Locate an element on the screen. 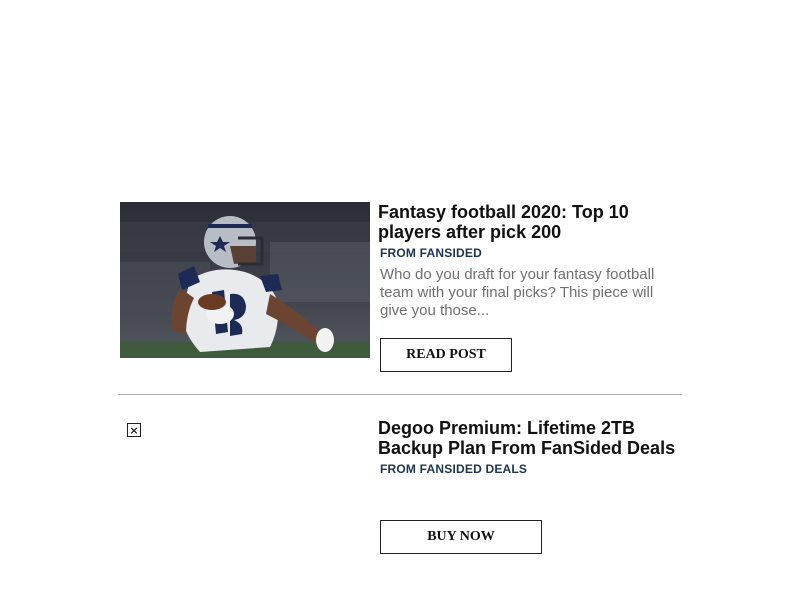 The width and height of the screenshot is (800, 600). divider is located at coordinates (400, 394).